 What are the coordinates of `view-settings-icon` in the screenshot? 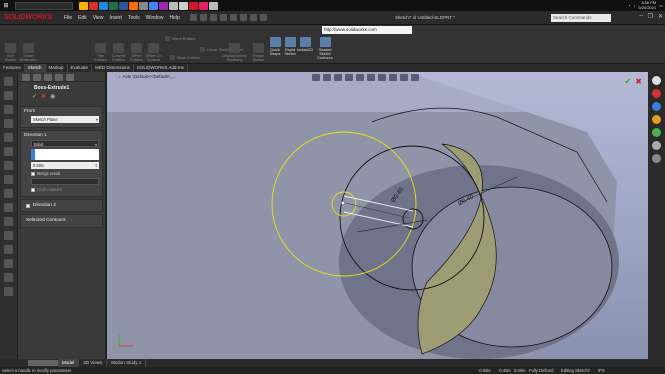 It's located at (415, 77).